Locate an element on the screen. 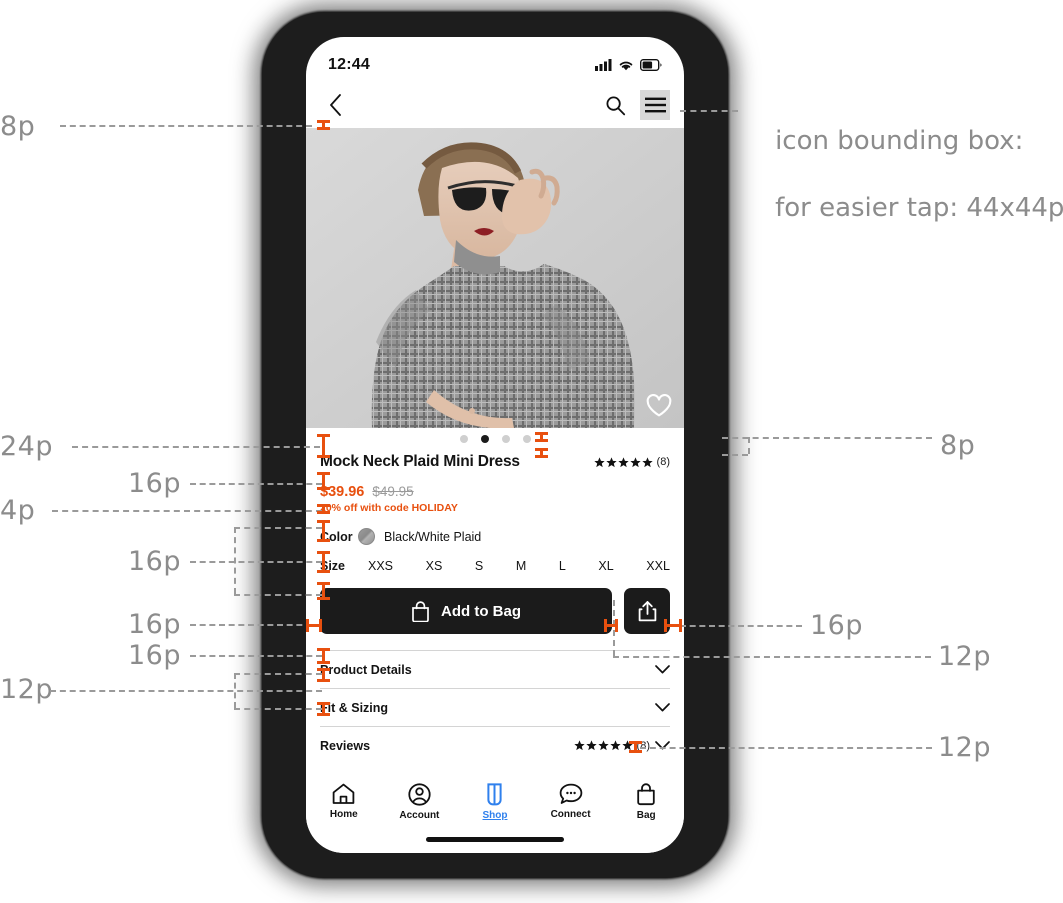  nav-bar is located at coordinates (495, 105).